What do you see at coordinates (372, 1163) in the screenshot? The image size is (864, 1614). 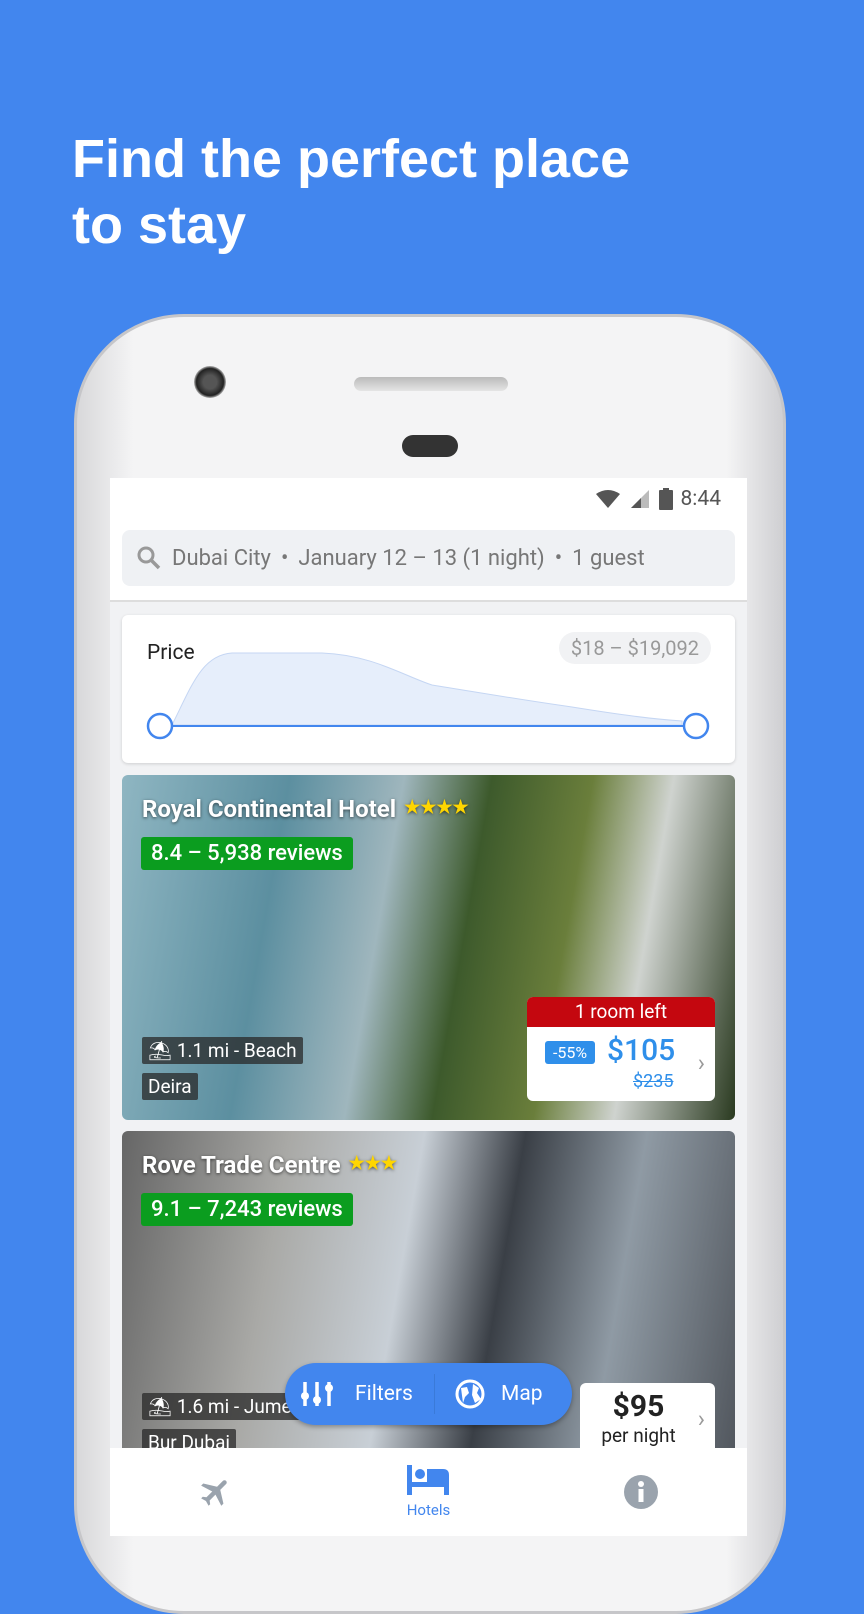 I see `star-rating: ★★★` at bounding box center [372, 1163].